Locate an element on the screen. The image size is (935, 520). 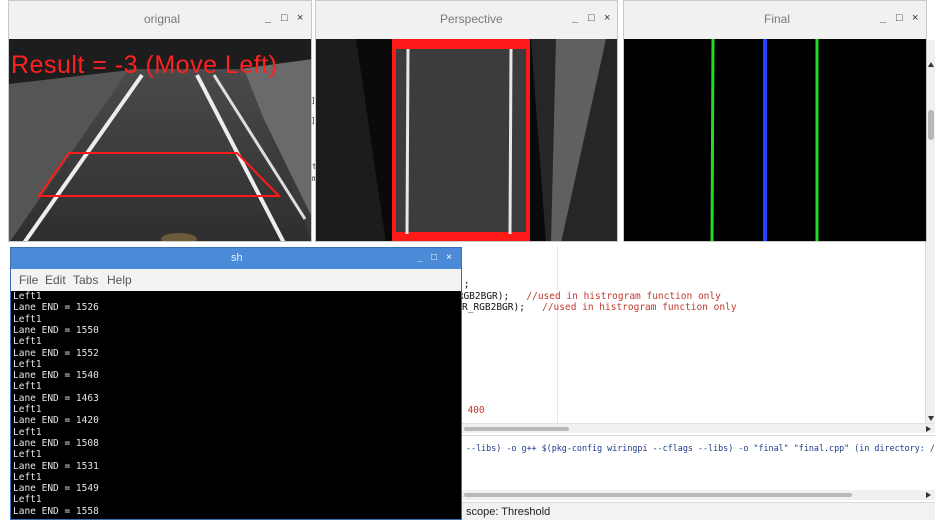
window-titlebar: orignal _ □ × is located at coordinates (160, 20).